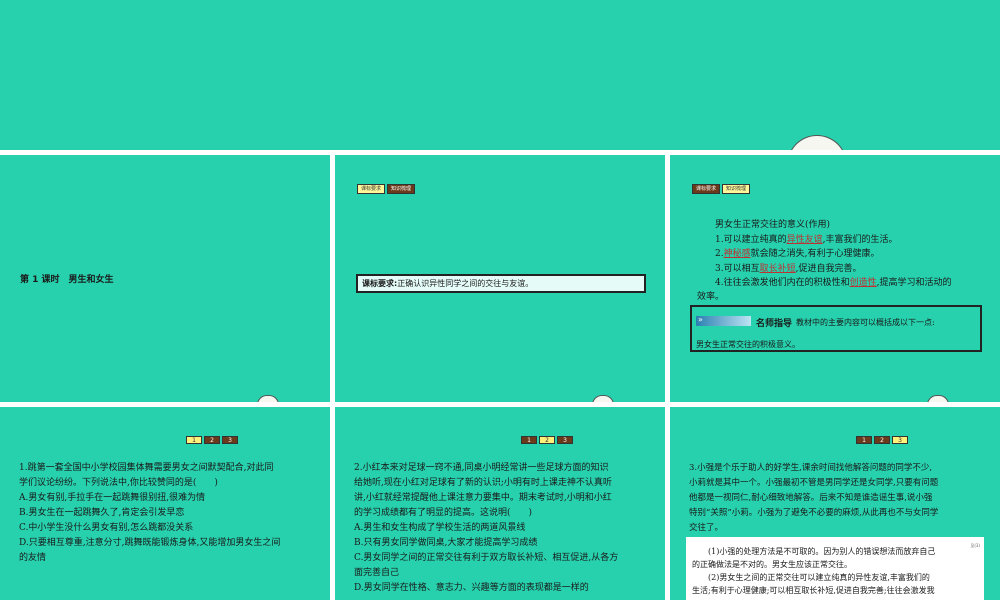 This screenshot has width=1000, height=600. What do you see at coordinates (377, 573) in the screenshot?
I see `option-c-cont: 面完善自己` at bounding box center [377, 573].